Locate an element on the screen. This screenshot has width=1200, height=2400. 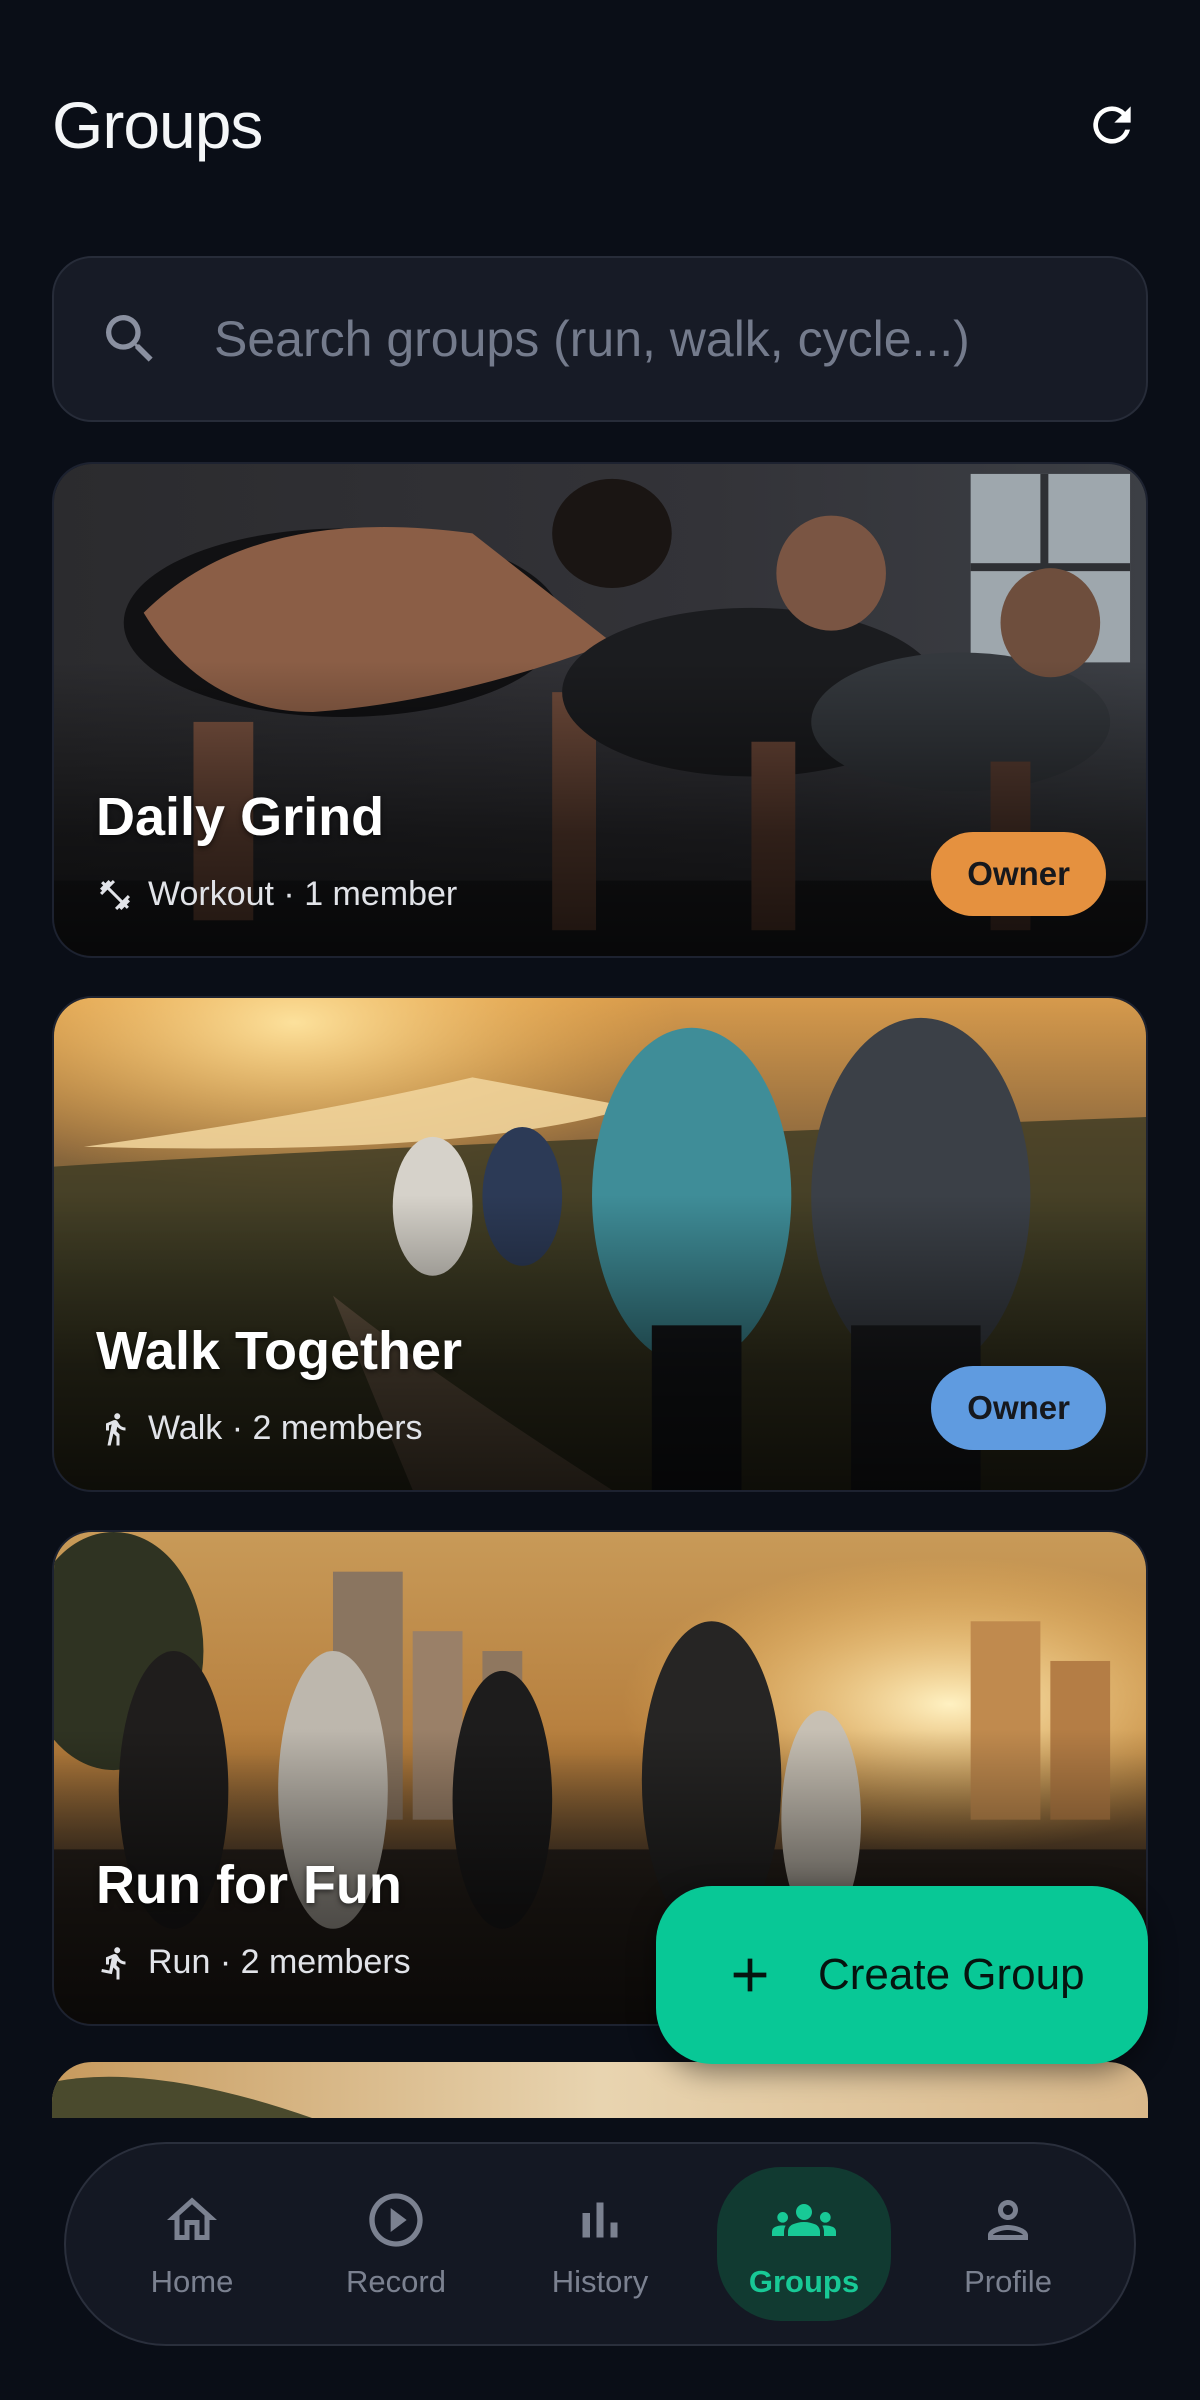
group-card-partial is located at coordinates (600, 2090).